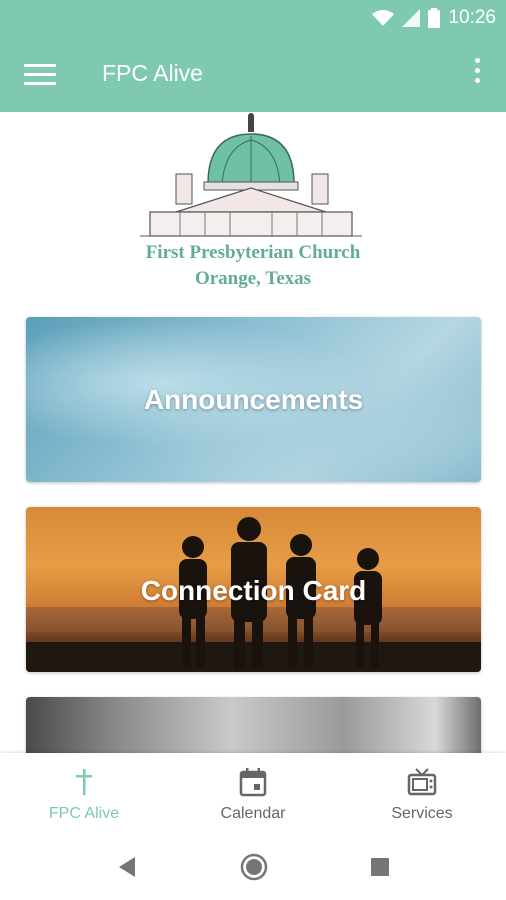  Describe the element at coordinates (84, 813) in the screenshot. I see `nav-label-fpc-alive: FPC Alive` at that location.